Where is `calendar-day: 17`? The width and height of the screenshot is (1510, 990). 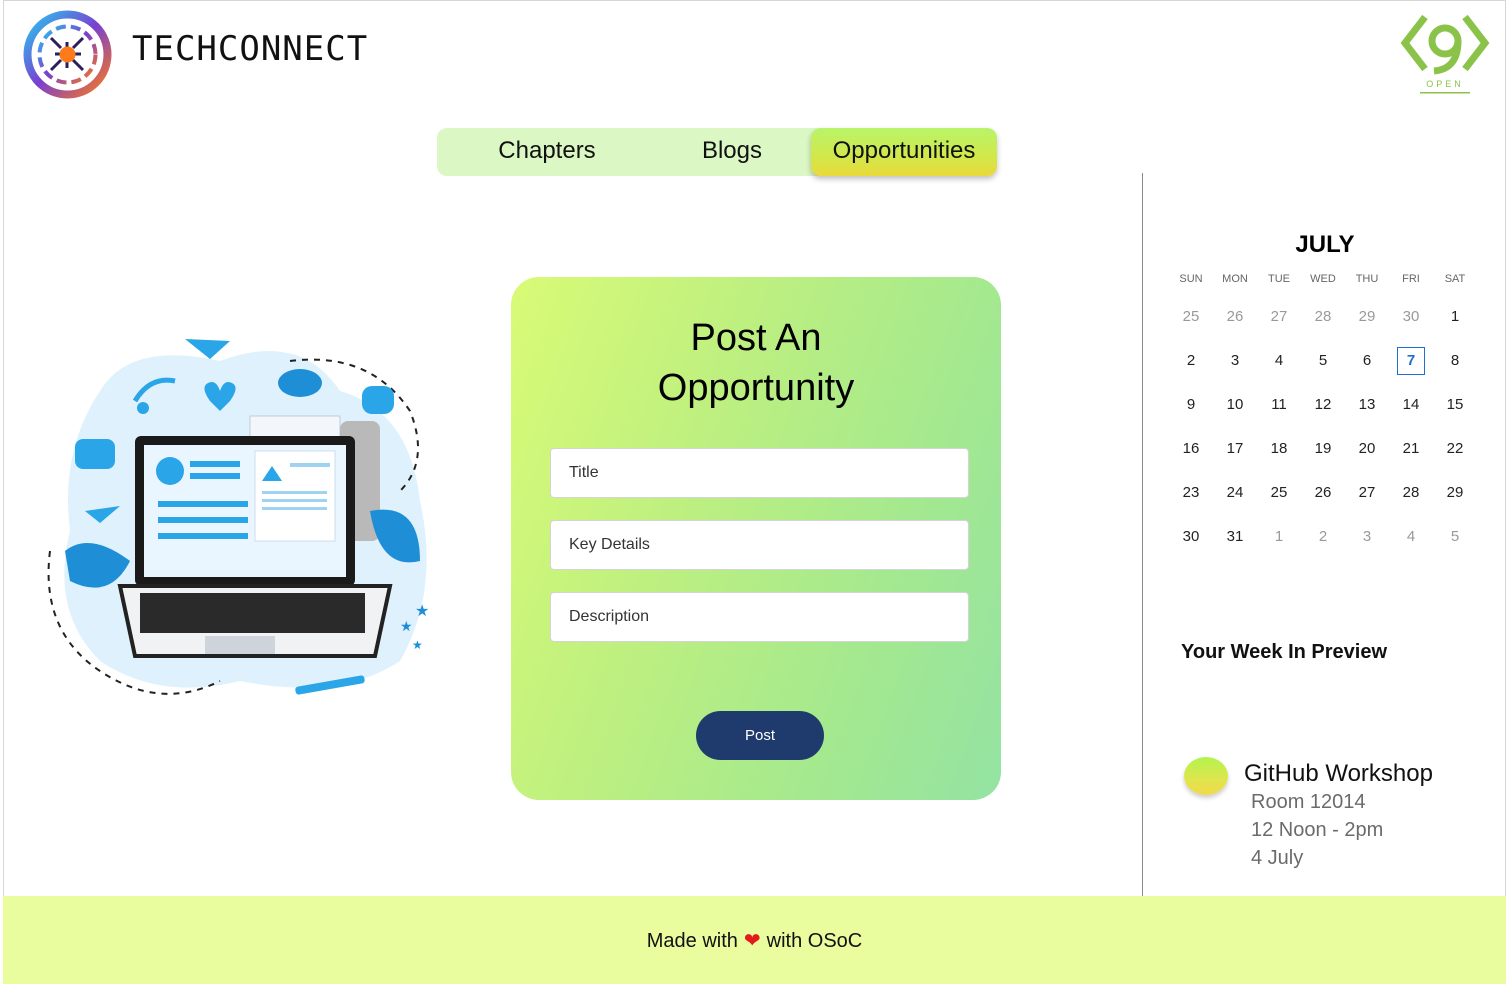
calendar-day: 17 is located at coordinates (1235, 449).